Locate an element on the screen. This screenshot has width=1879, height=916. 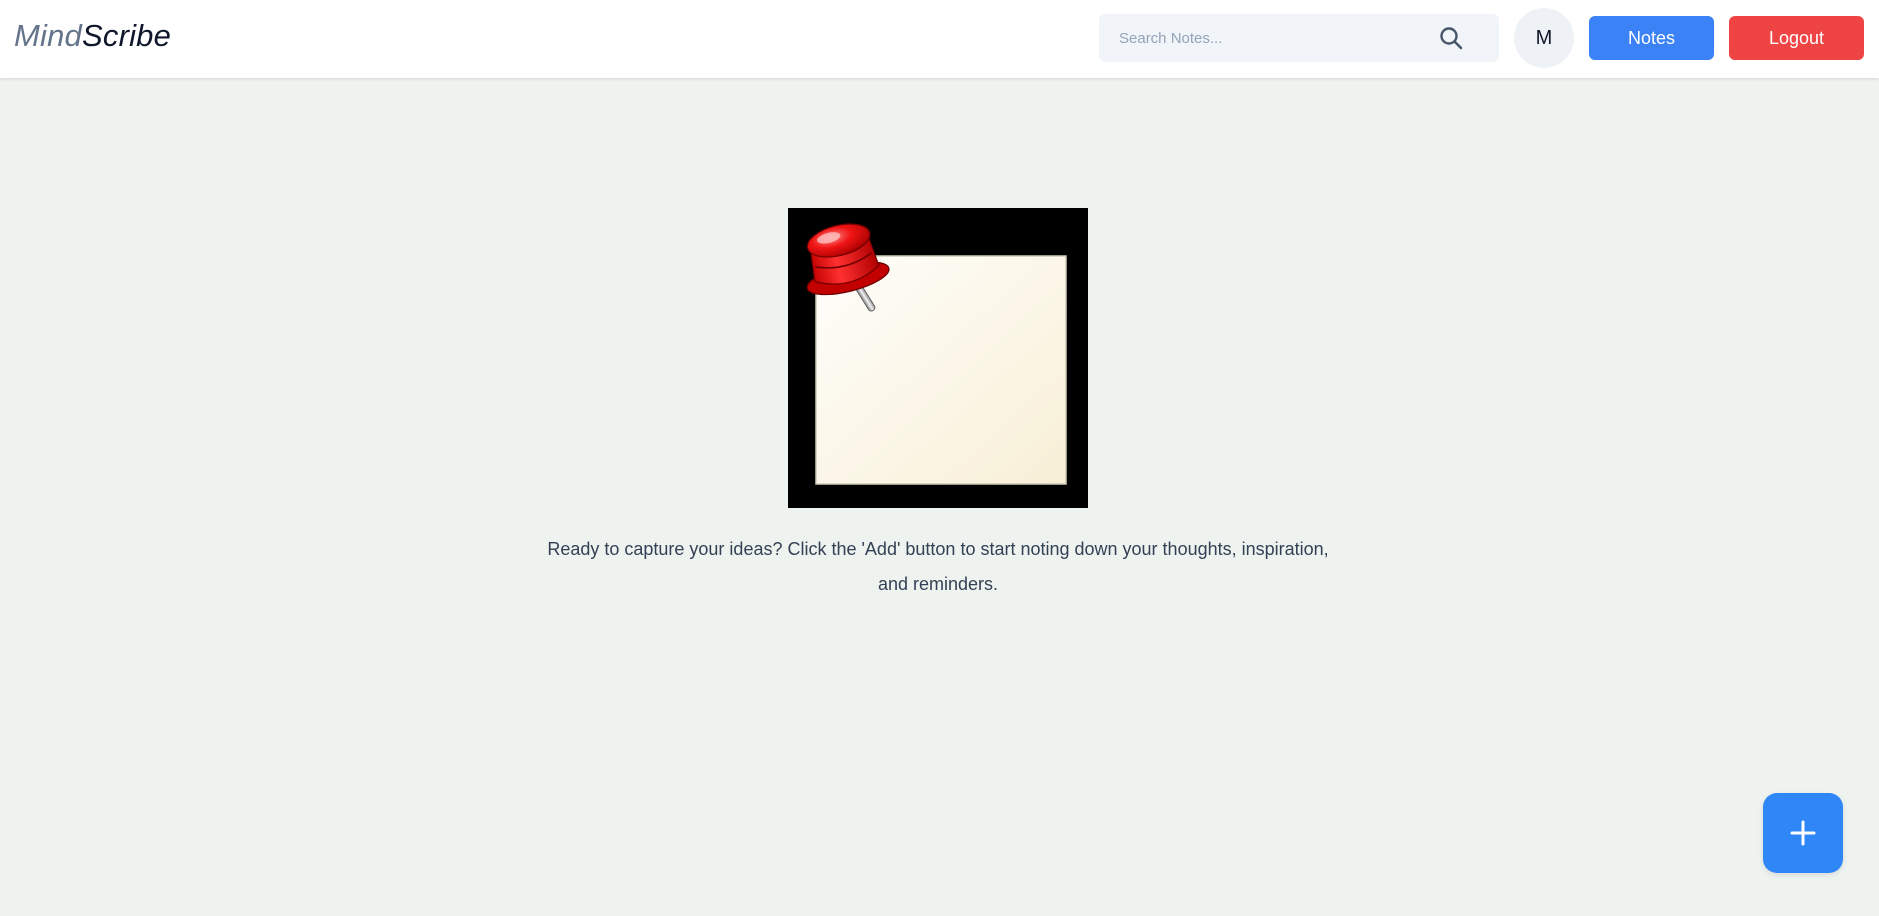
search-icon is located at coordinates (1451, 38).